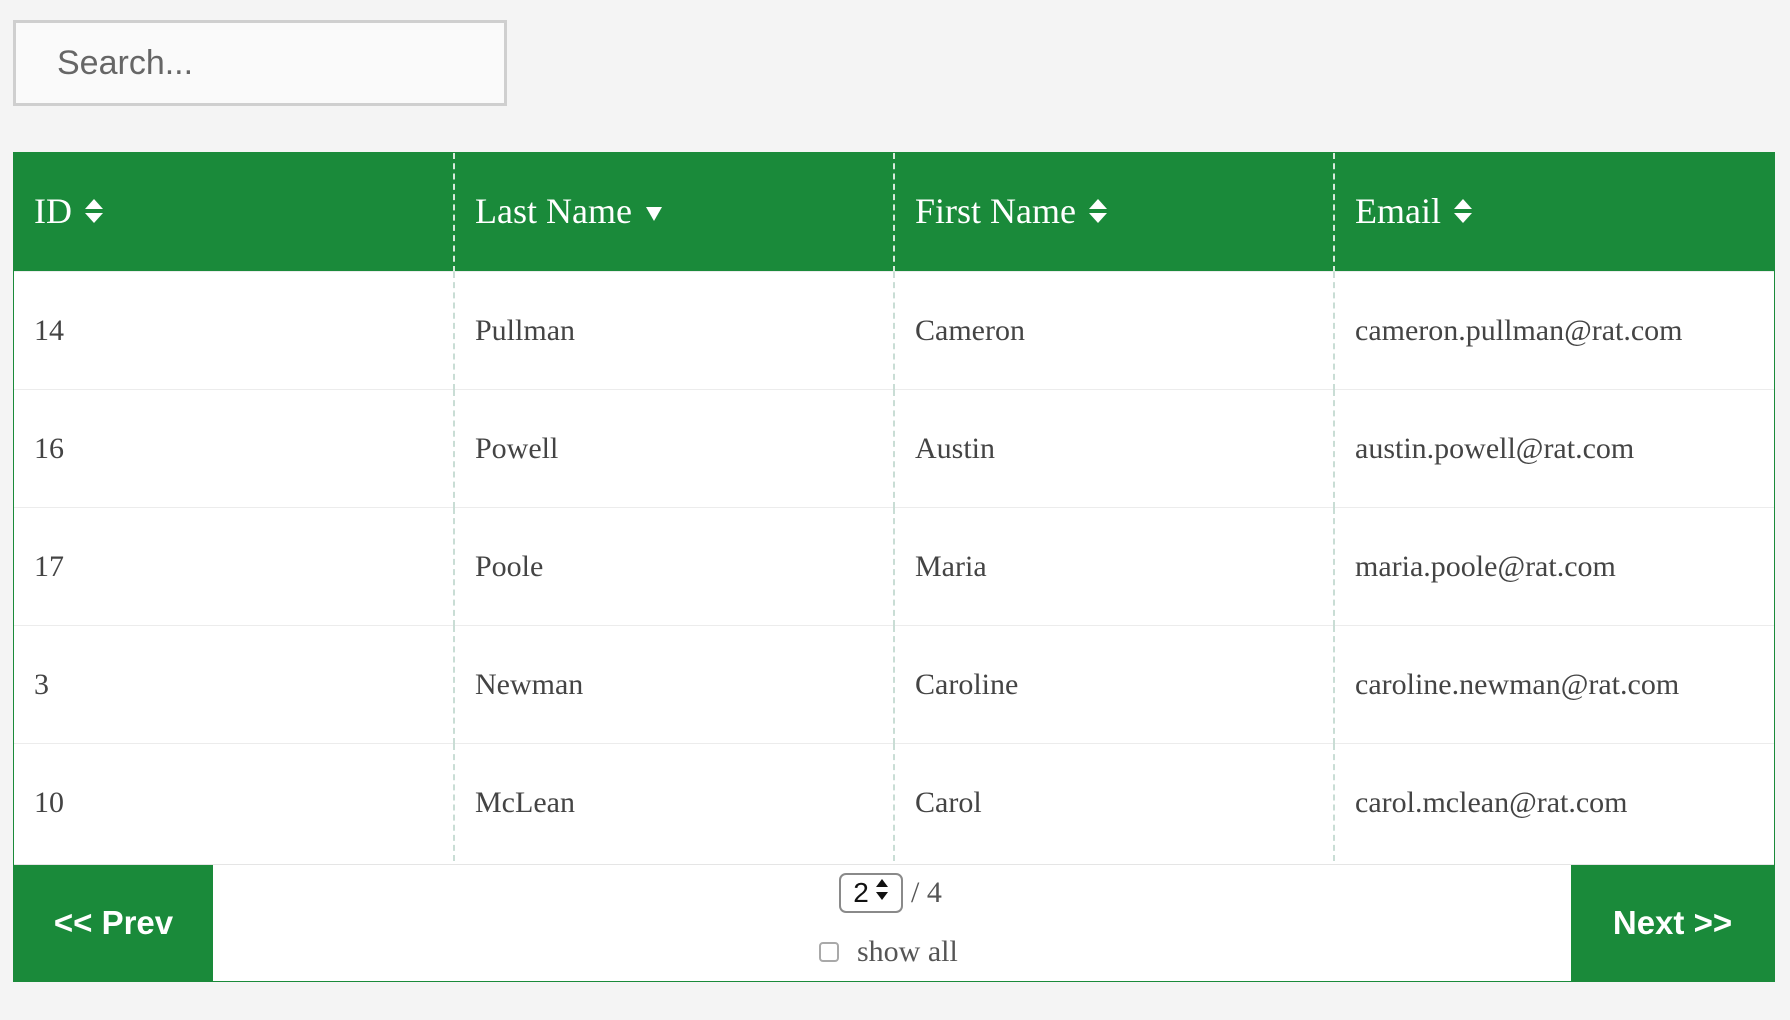  What do you see at coordinates (673, 212) in the screenshot?
I see `column-header-last-name: Last Name` at bounding box center [673, 212].